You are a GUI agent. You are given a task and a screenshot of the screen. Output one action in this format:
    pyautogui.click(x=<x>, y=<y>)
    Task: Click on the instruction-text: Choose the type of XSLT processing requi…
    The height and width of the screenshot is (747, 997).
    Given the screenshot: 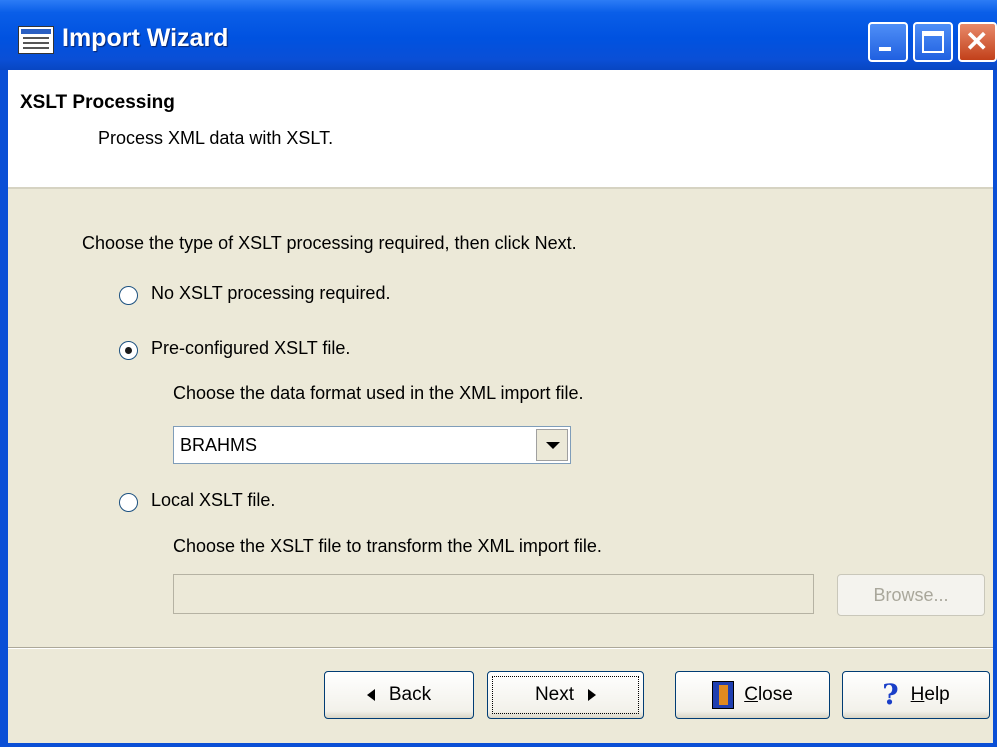 What is the action you would take?
    pyautogui.click(x=329, y=243)
    